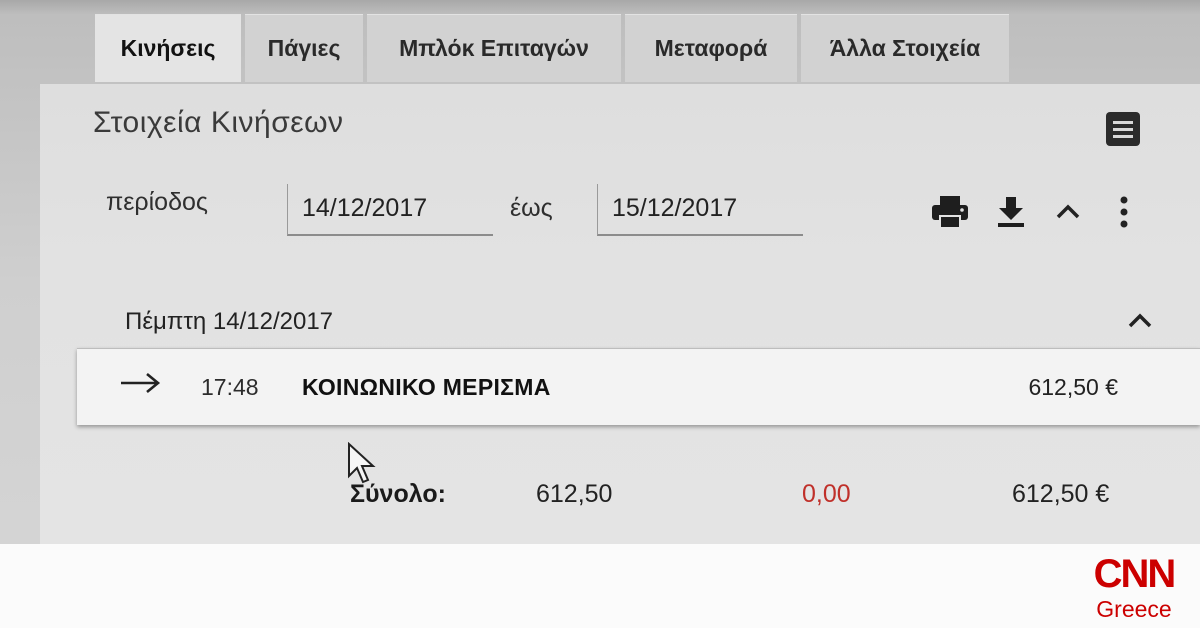 This screenshot has height=628, width=1200. What do you see at coordinates (826, 494) in the screenshot?
I see `totals-debit: 0,00` at bounding box center [826, 494].